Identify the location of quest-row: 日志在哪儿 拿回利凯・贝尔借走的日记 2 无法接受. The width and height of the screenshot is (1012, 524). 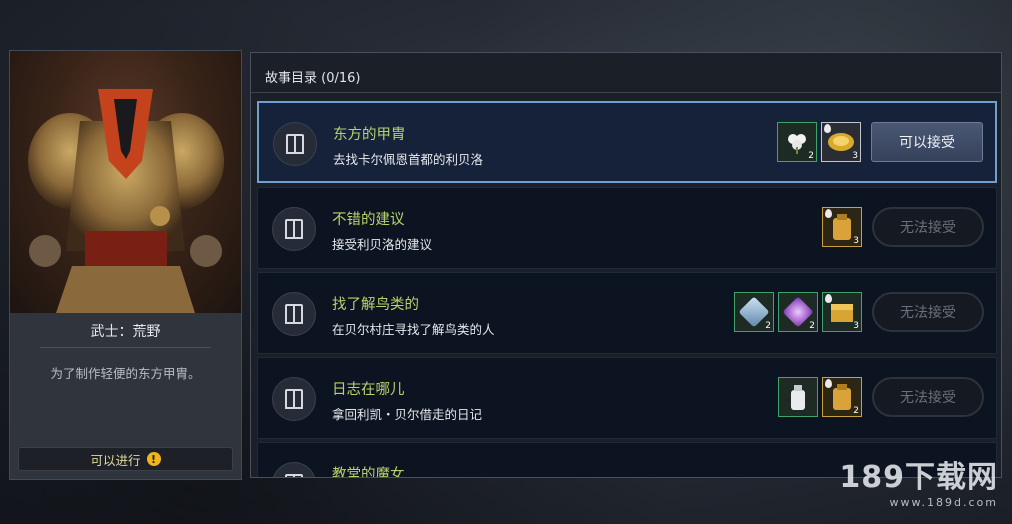
(627, 398).